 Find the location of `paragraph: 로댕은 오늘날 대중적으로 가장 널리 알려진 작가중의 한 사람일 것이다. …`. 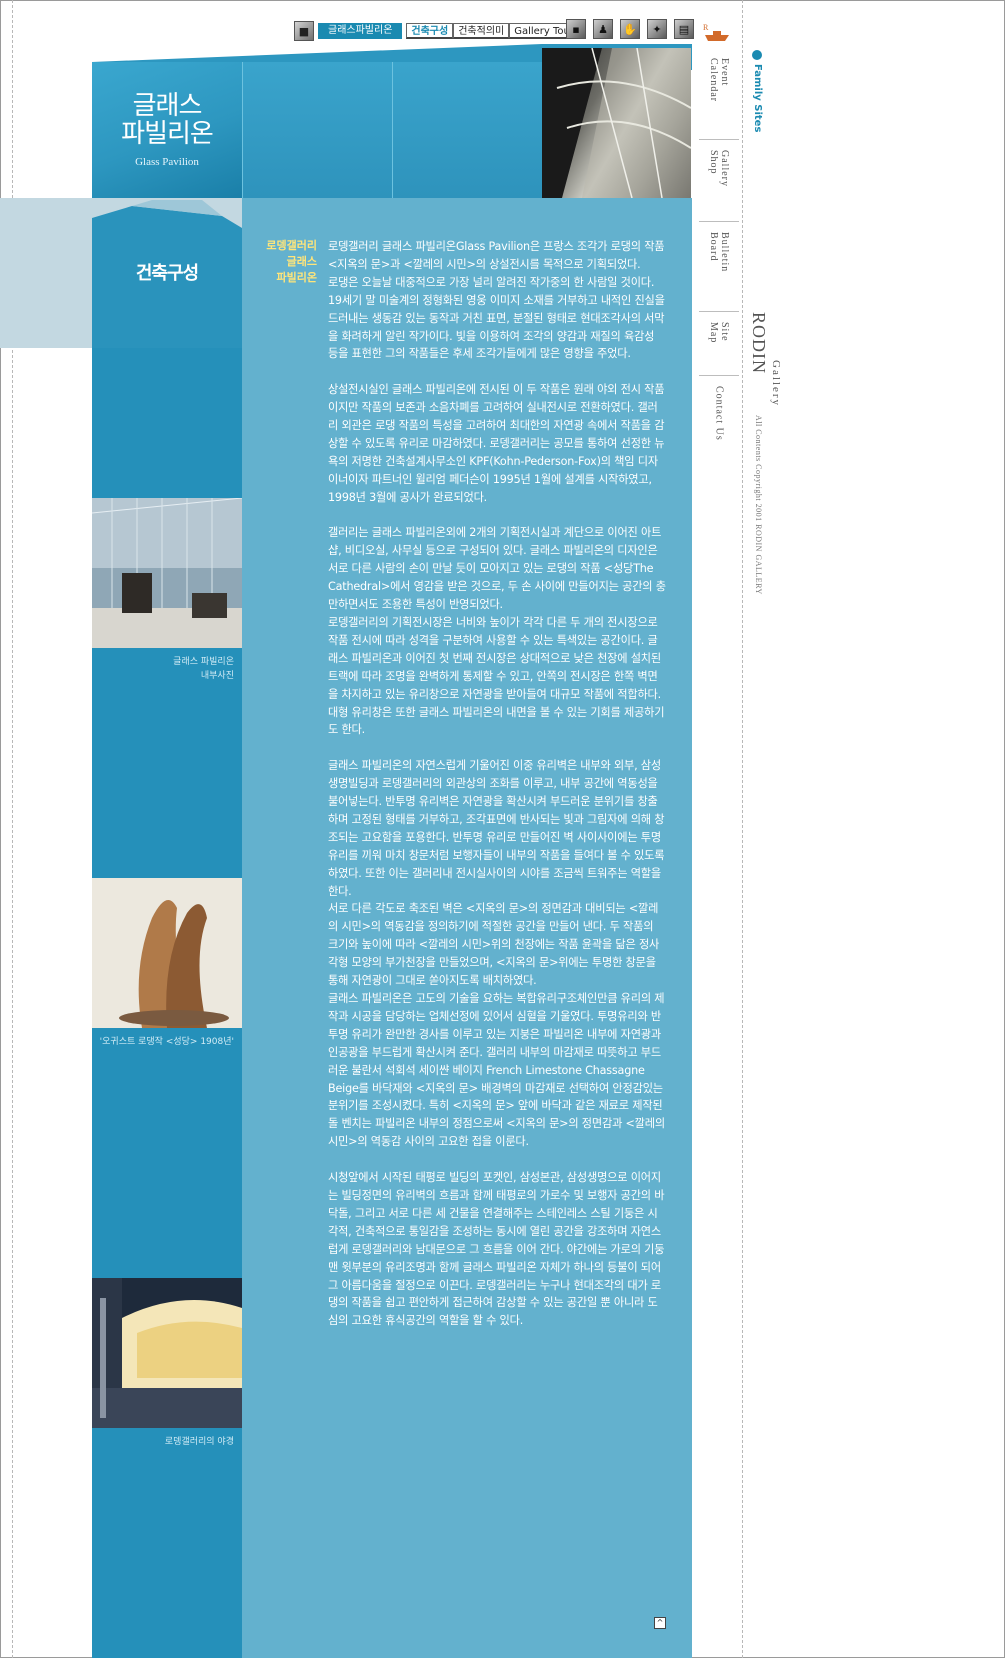

paragraph: 로댕은 오늘날 대중적으로 가장 널리 알려진 작가중의 한 사람일 것이다. … is located at coordinates (496, 318).